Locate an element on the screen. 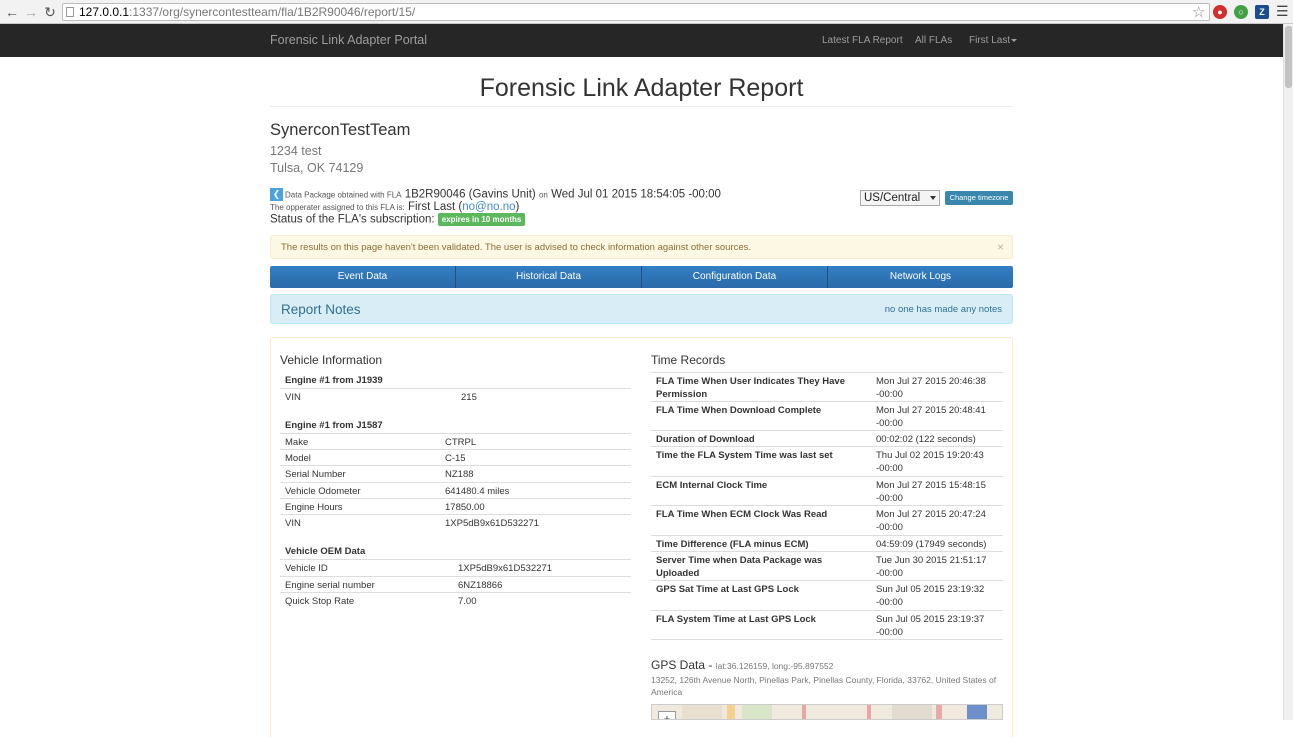 The height and width of the screenshot is (737, 1293). tab-network-logs: Network Logs is located at coordinates (920, 277).